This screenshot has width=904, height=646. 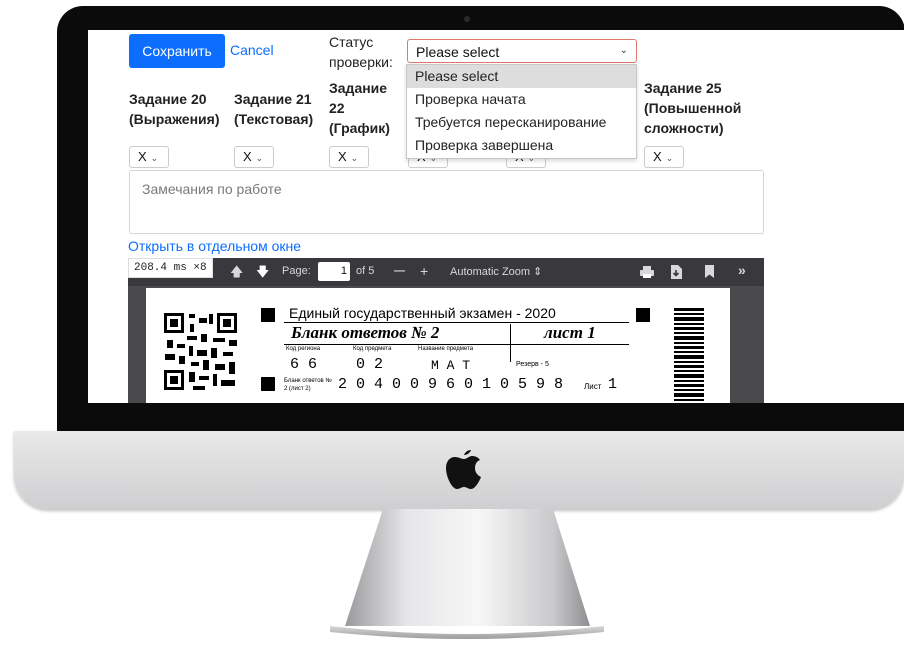 What do you see at coordinates (446, 202) in the screenshot?
I see `notes-textarea: Замечания по работе` at bounding box center [446, 202].